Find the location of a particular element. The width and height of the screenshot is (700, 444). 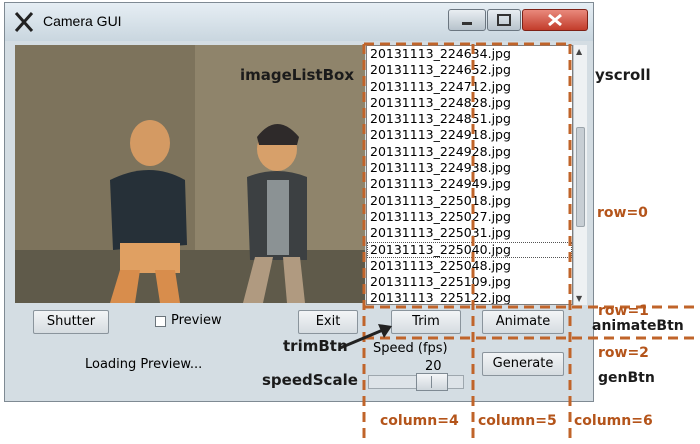

speed-value: 20 is located at coordinates (433, 366).